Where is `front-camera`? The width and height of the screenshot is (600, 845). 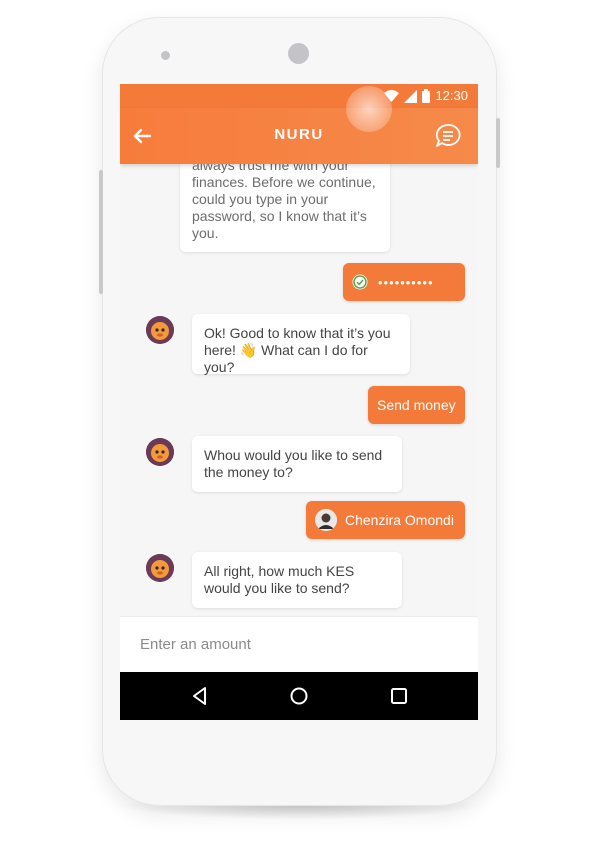 front-camera is located at coordinates (298, 53).